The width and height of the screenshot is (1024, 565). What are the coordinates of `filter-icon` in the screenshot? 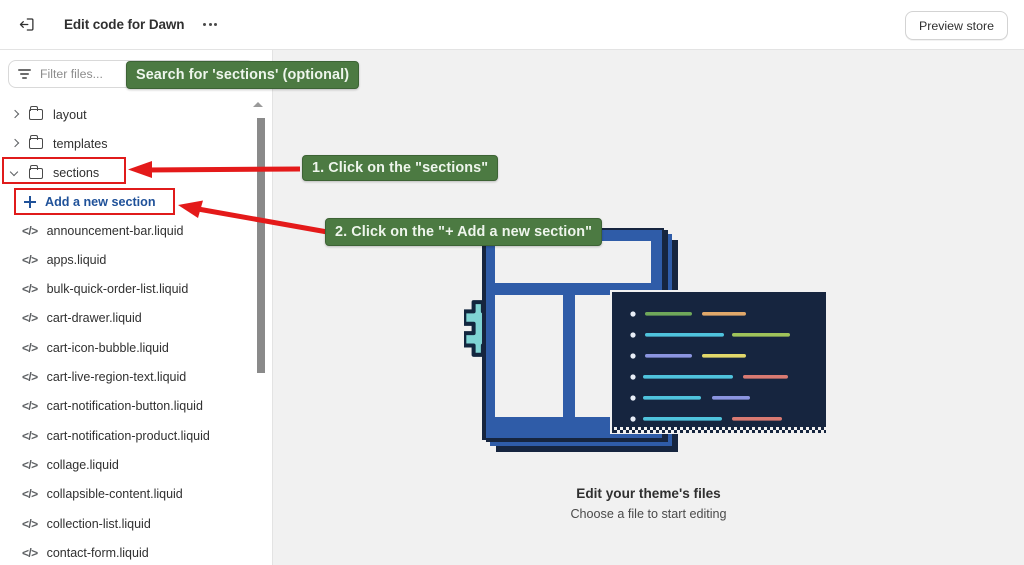 It's located at (25, 74).